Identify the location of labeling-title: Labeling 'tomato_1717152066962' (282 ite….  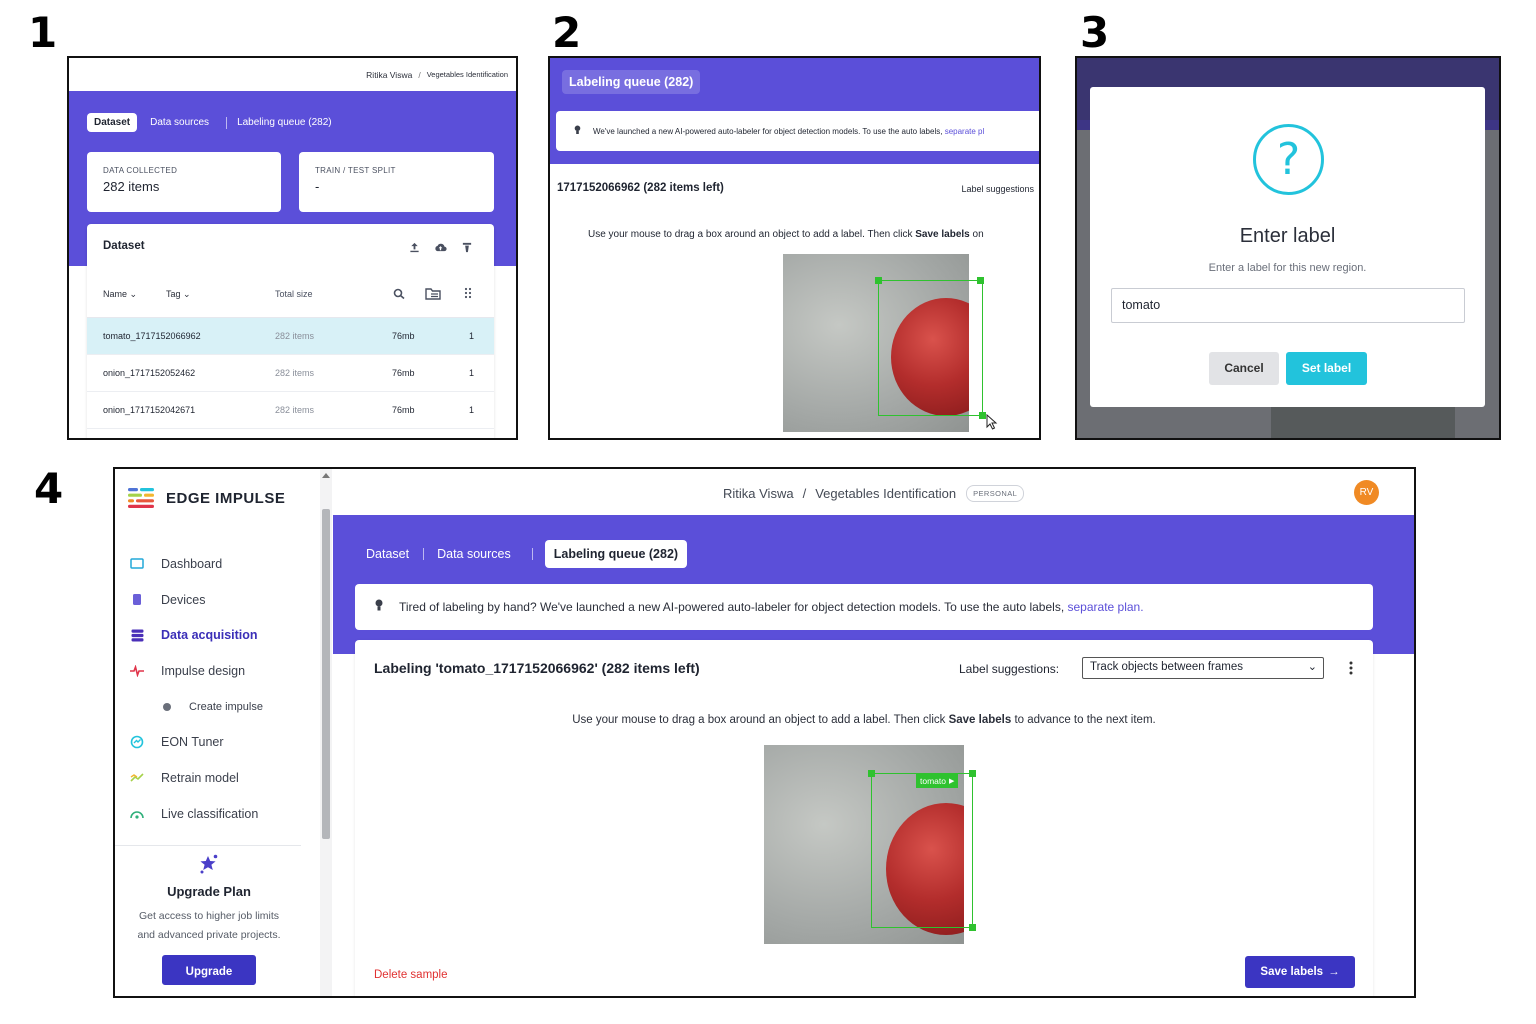
(537, 668).